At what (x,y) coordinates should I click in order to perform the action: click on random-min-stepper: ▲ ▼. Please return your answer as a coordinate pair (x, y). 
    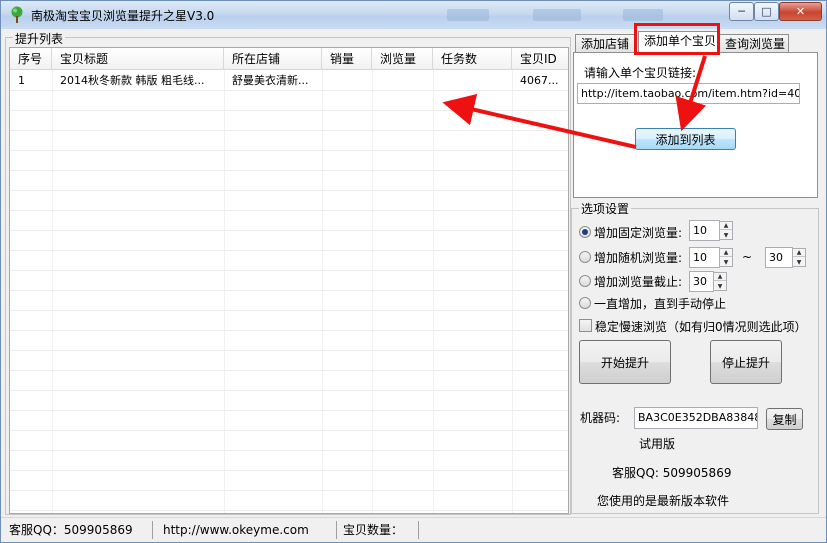
    Looking at the image, I should click on (726, 257).